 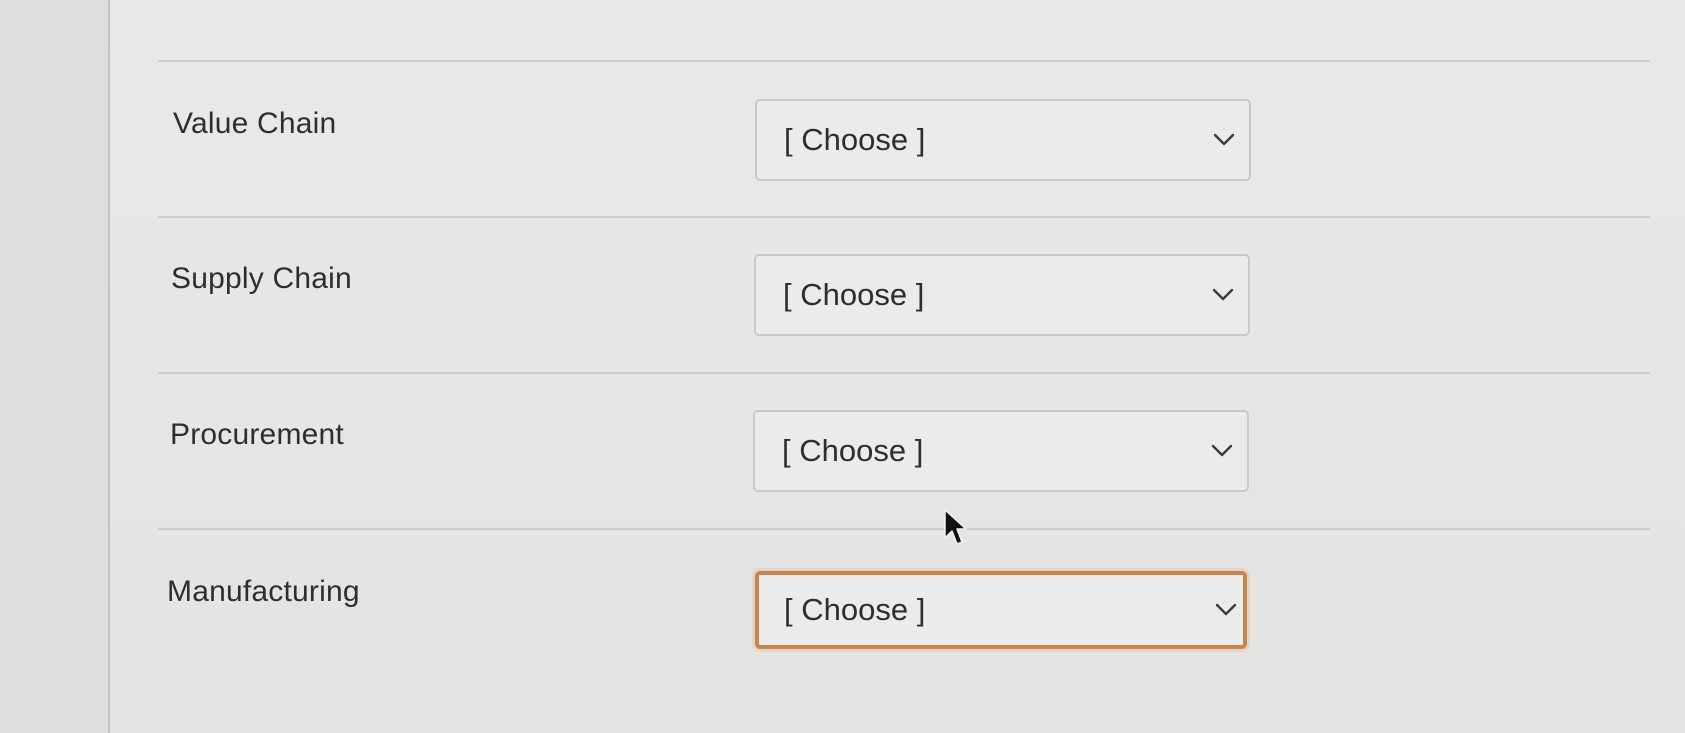 I want to click on select-manufacturing: [ Choose ], so click(x=1001, y=610).